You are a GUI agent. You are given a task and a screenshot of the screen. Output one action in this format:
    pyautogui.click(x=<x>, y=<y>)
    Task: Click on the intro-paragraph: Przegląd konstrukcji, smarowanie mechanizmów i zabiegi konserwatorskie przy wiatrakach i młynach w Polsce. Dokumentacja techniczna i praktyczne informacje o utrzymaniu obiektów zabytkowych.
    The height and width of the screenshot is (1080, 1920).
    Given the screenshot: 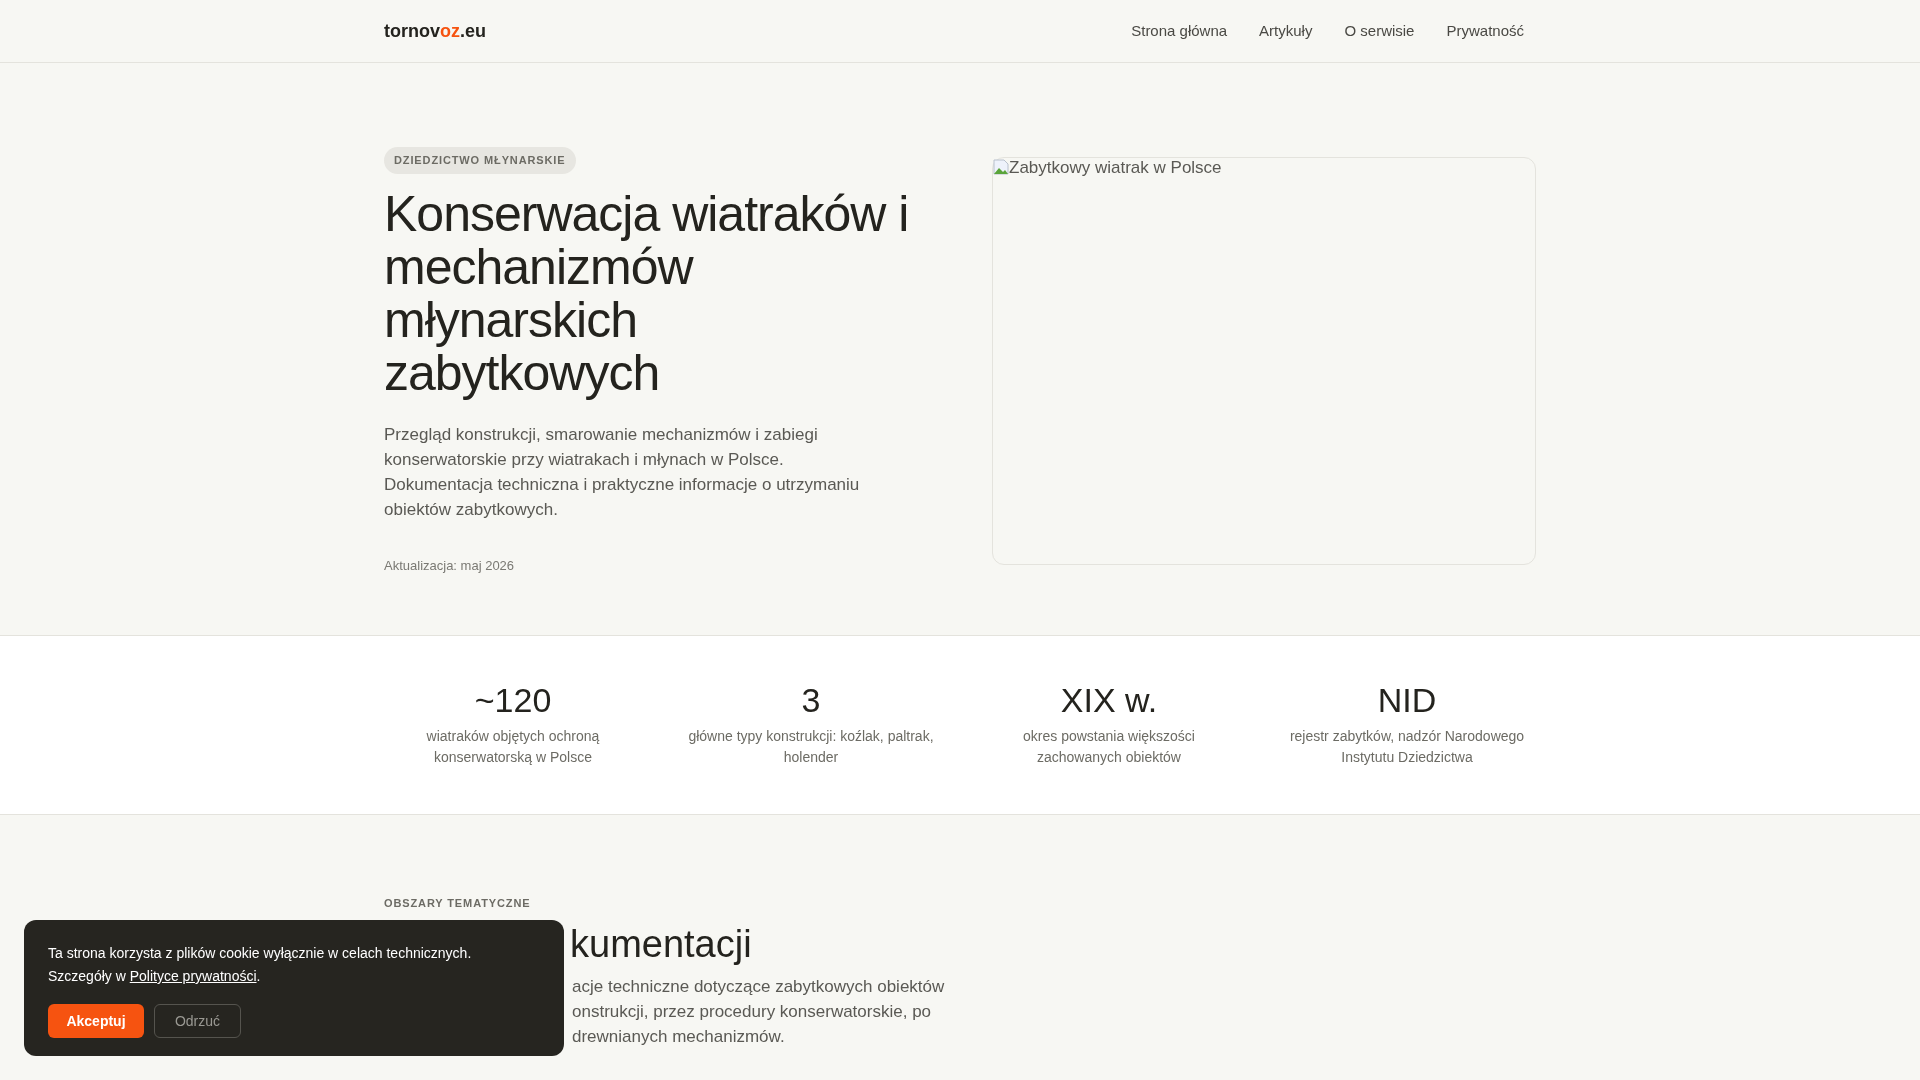 What is the action you would take?
    pyautogui.click(x=622, y=472)
    